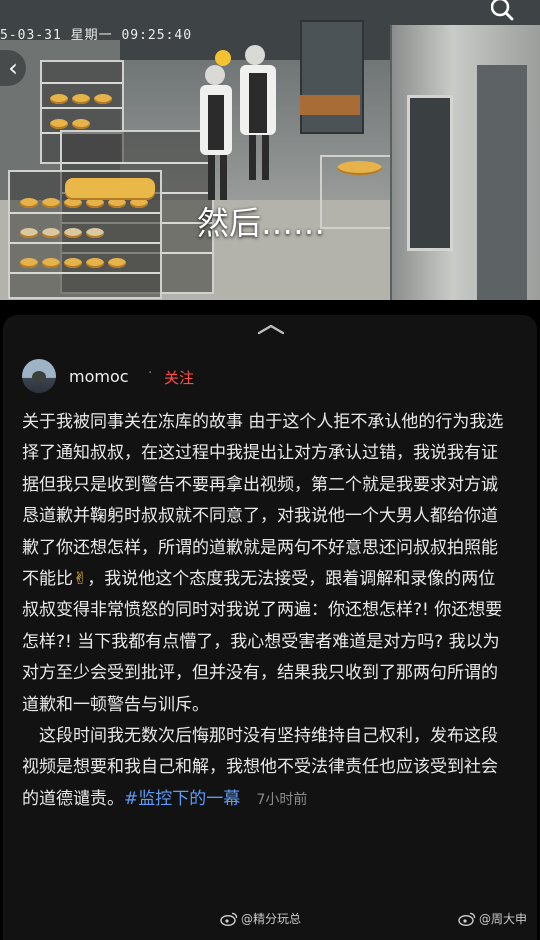 This screenshot has width=540, height=940. I want to click on video-frame-door, so click(332, 77).